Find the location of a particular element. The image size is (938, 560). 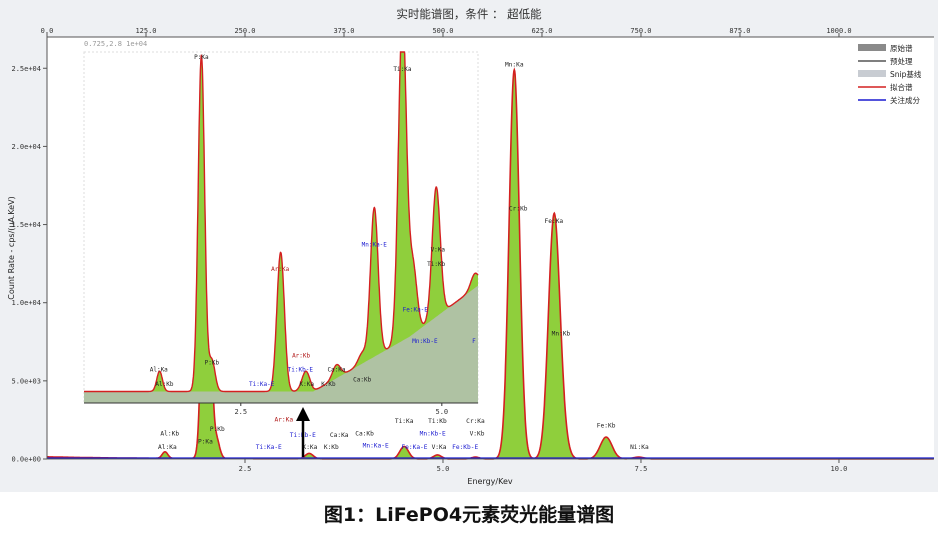

peak-label: Fe:Ka-E is located at coordinates (414, 447).